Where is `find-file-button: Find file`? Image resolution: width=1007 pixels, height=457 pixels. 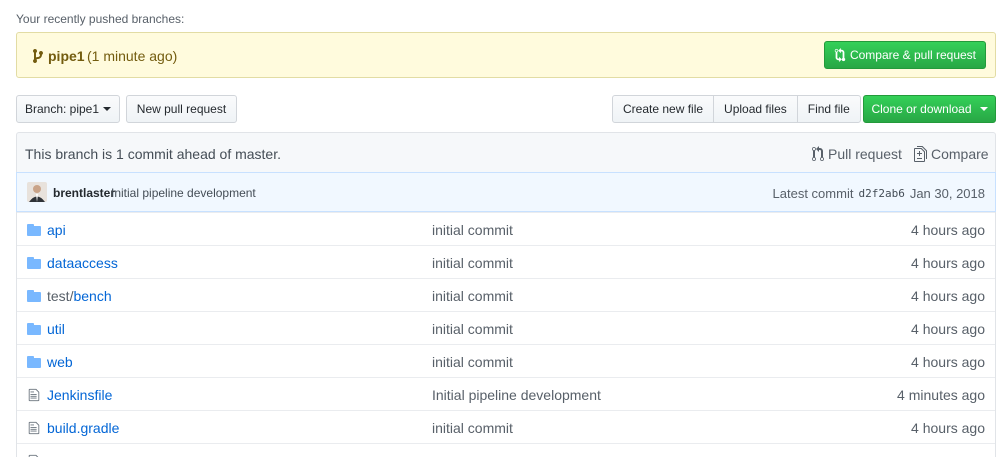
find-file-button: Find file is located at coordinates (828, 109).